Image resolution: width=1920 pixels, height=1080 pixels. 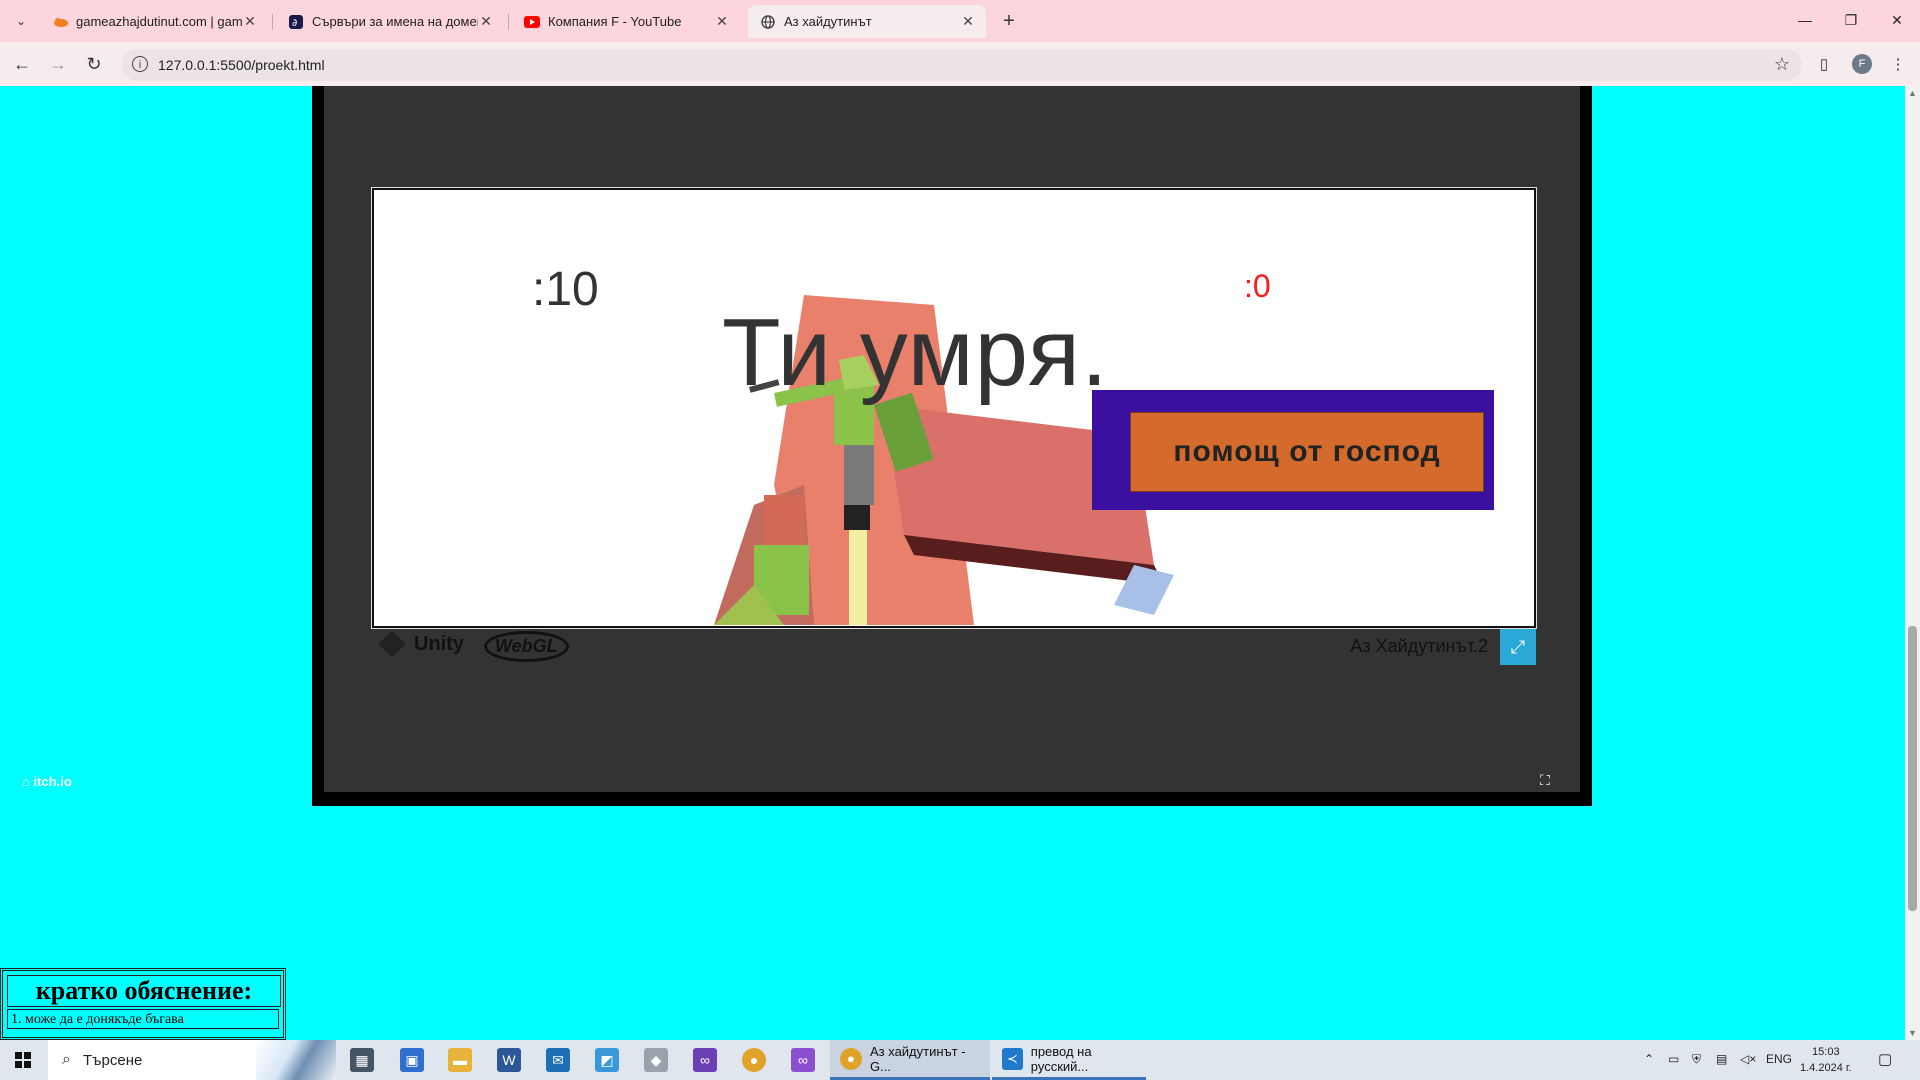 What do you see at coordinates (1721, 1059) in the screenshot?
I see `network-icon: ▤` at bounding box center [1721, 1059].